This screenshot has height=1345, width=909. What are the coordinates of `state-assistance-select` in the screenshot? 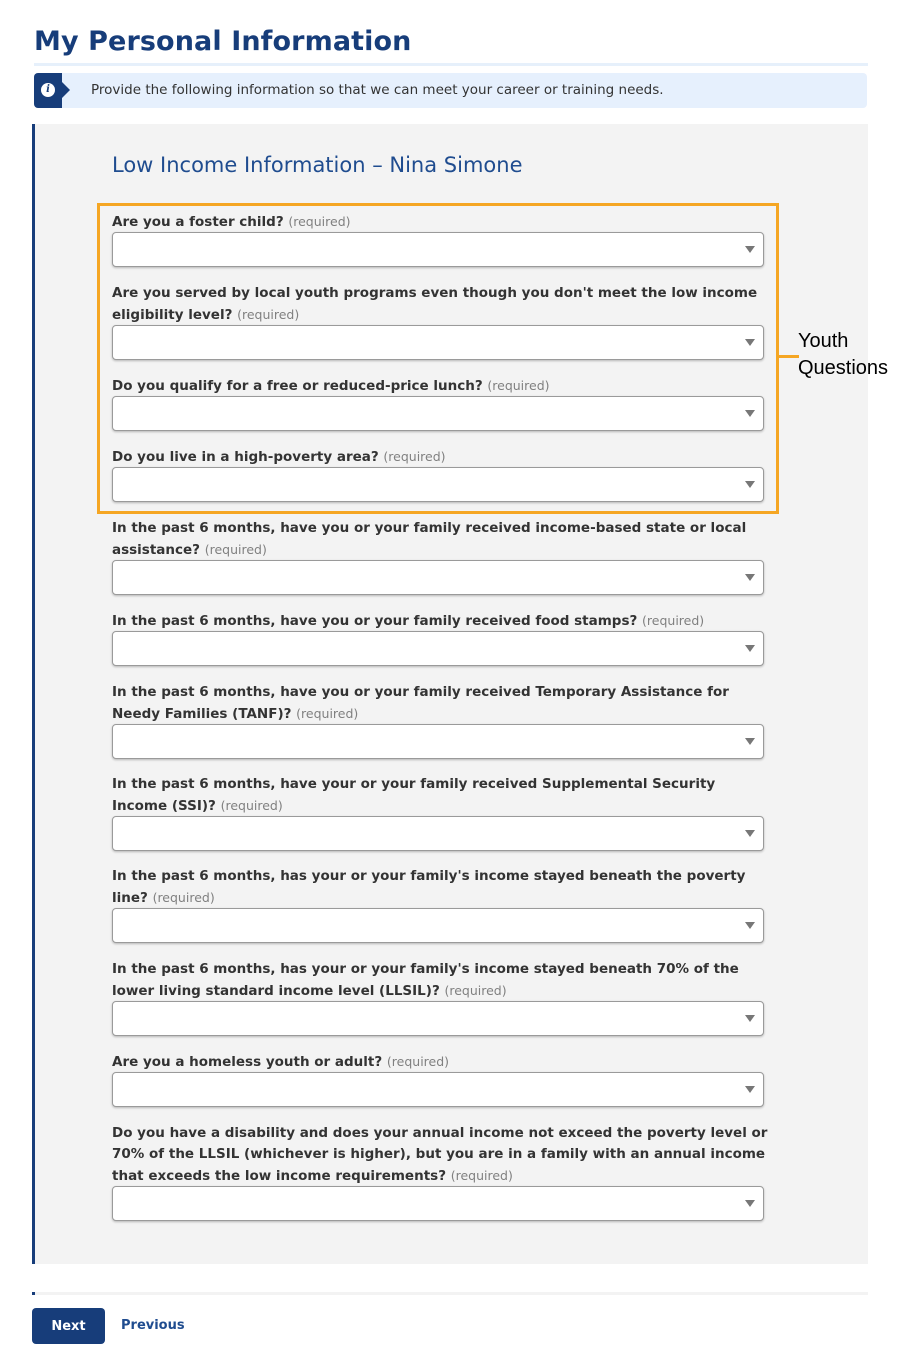 It's located at (438, 577).